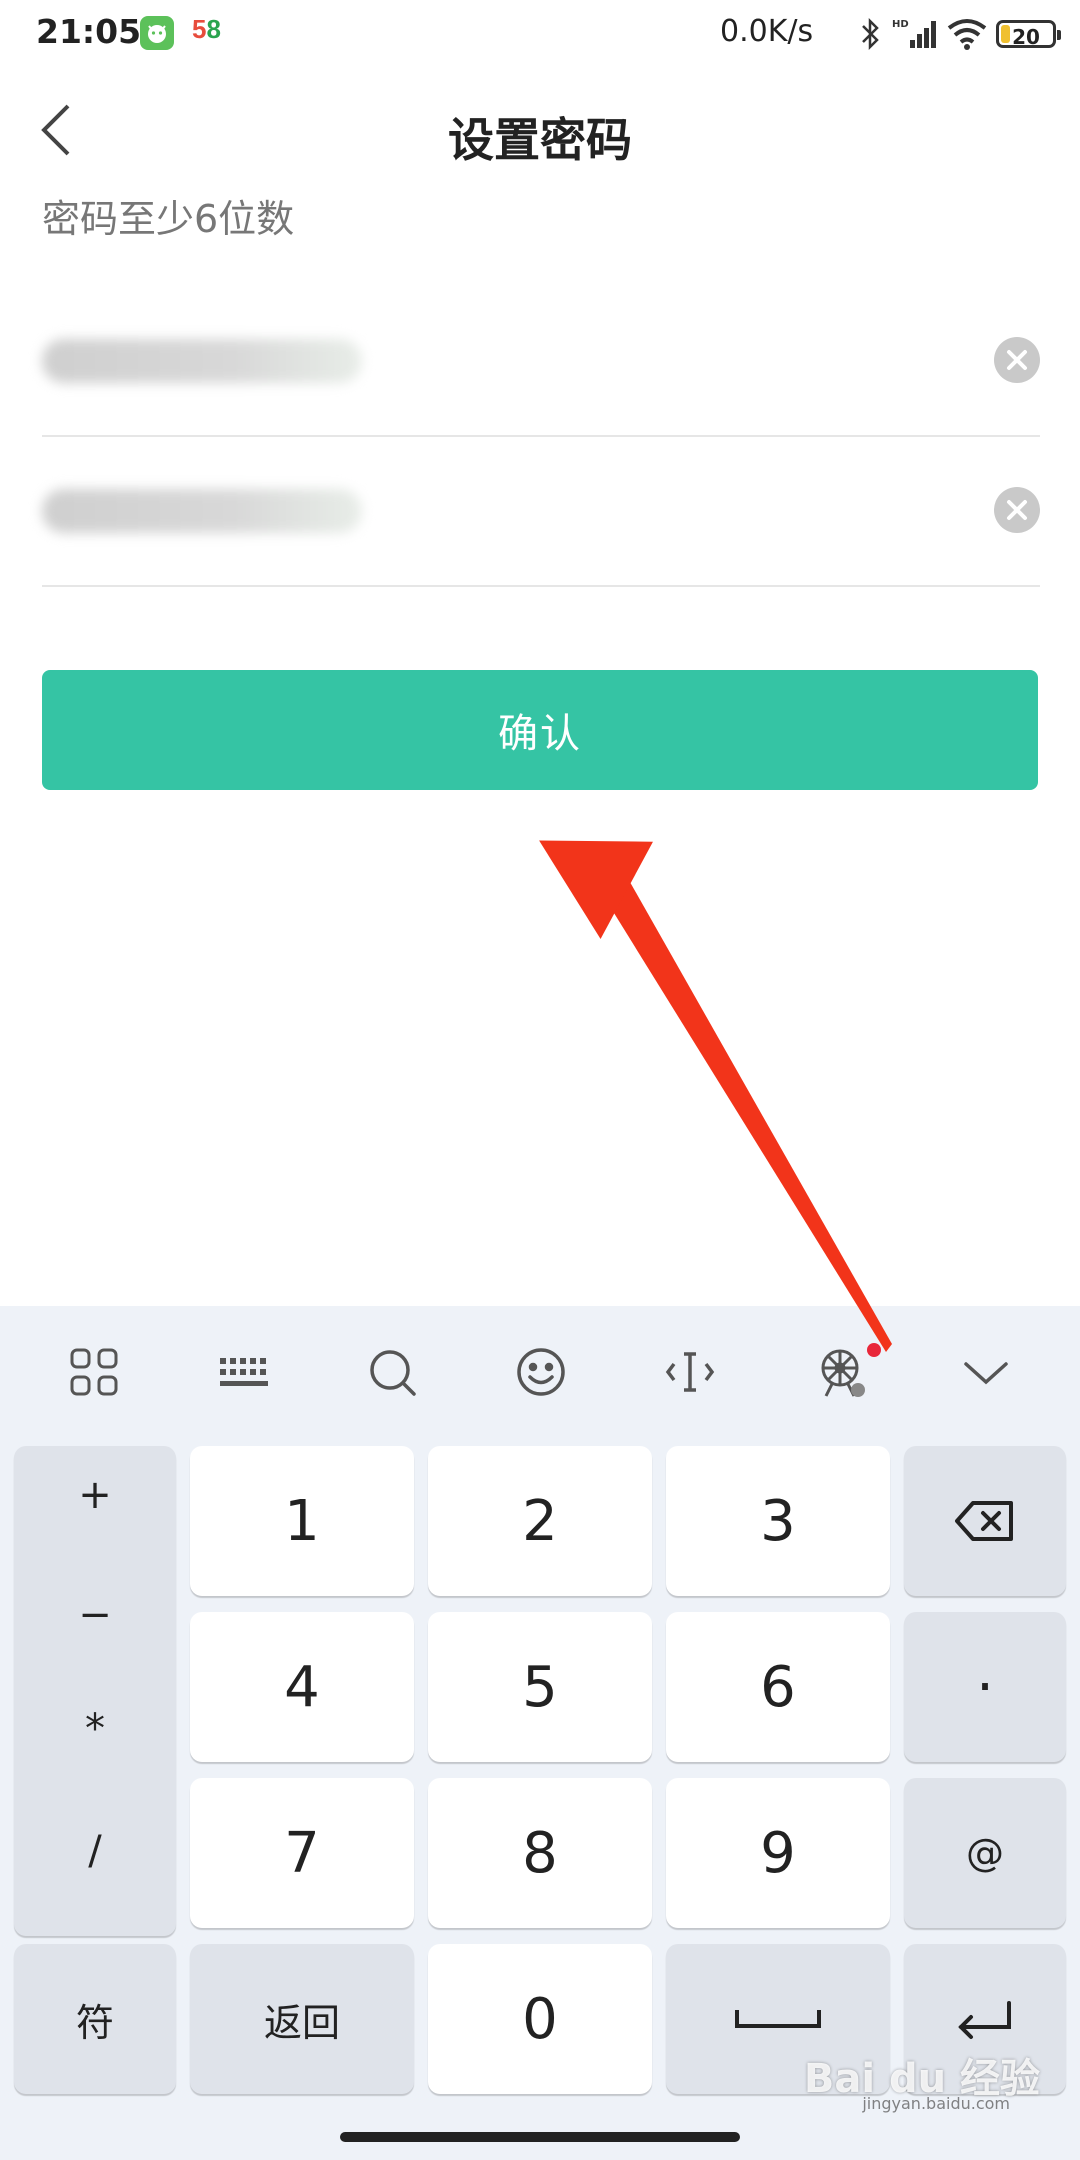 This screenshot has height=2160, width=1080. What do you see at coordinates (900, 24) in the screenshot?
I see `svg-text: HD` at bounding box center [900, 24].